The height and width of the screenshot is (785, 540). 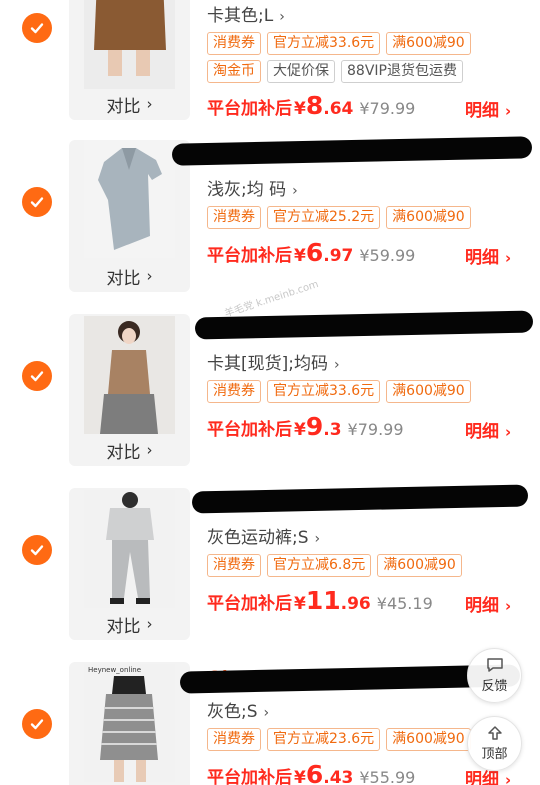 I want to click on variant-selector: 灰色;S ›, so click(x=238, y=709).